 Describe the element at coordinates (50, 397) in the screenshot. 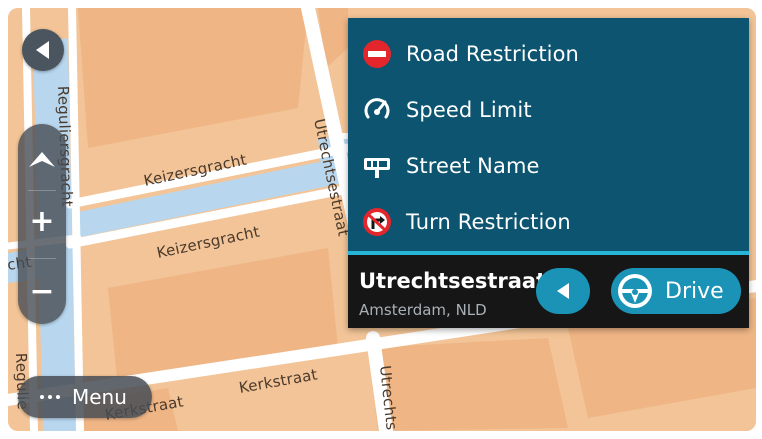

I see `dots-icon` at that location.